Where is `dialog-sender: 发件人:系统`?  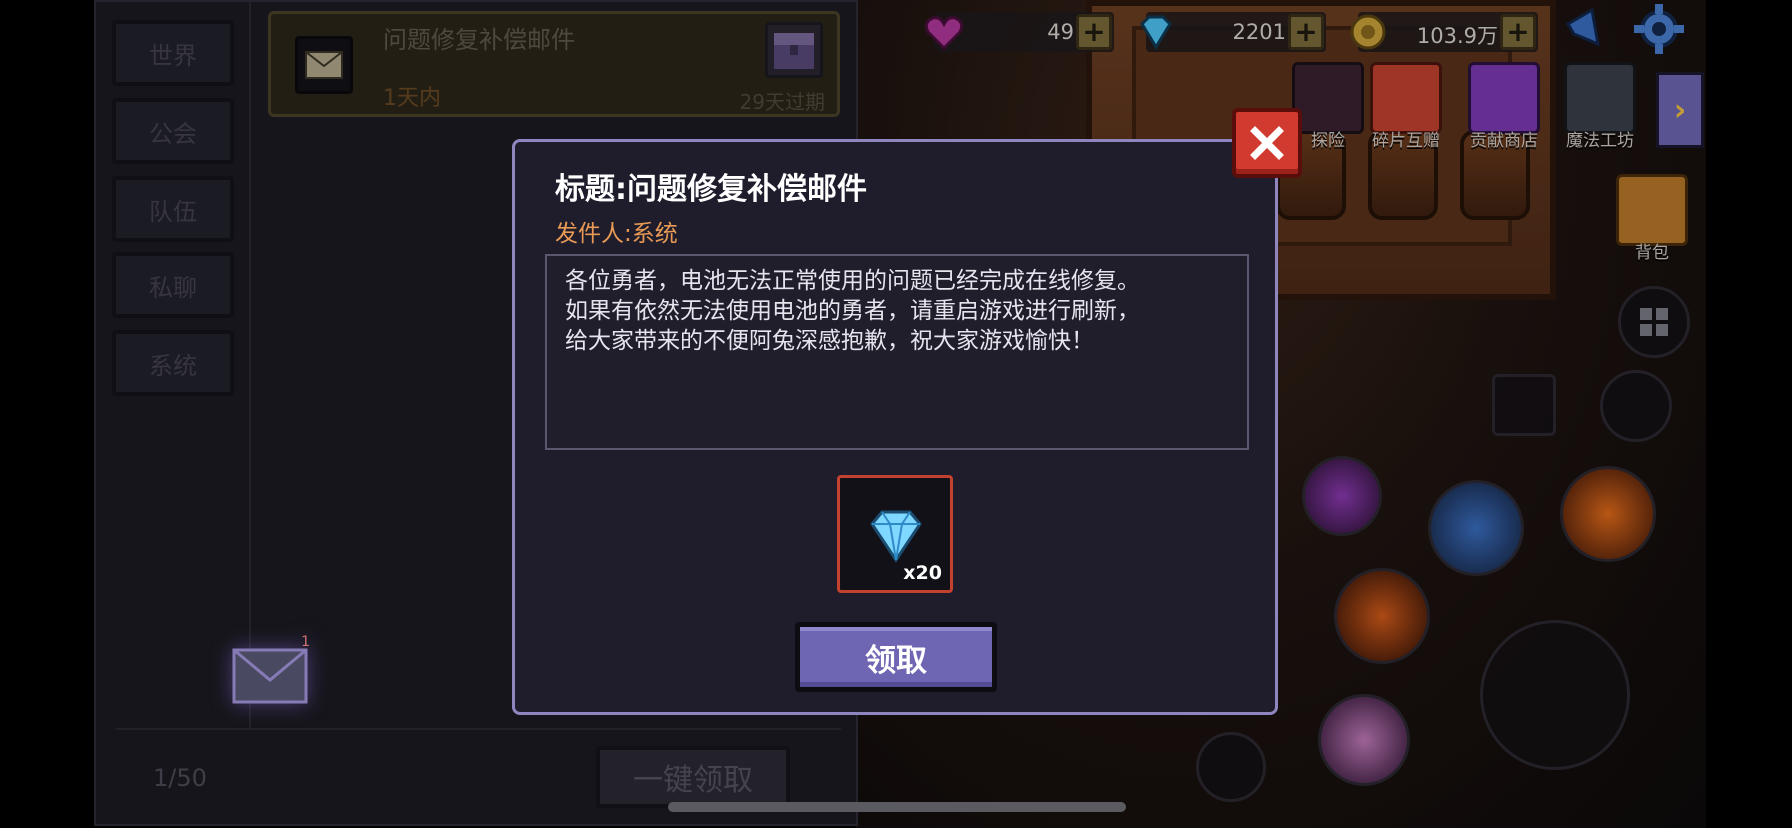 dialog-sender: 发件人:系统 is located at coordinates (616, 234).